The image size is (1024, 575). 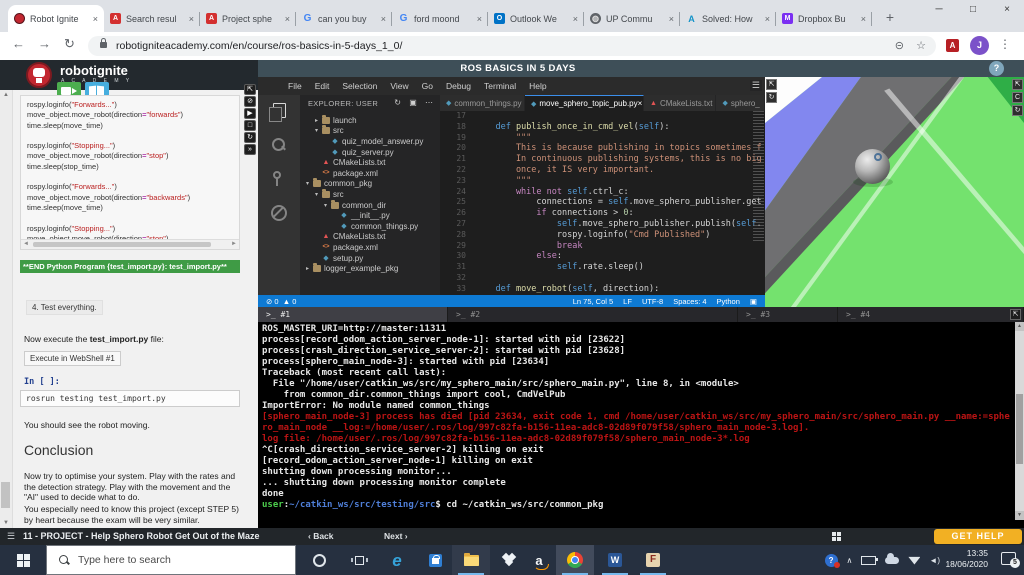 What do you see at coordinates (996, 68) in the screenshot?
I see `help-button: ?` at bounding box center [996, 68].